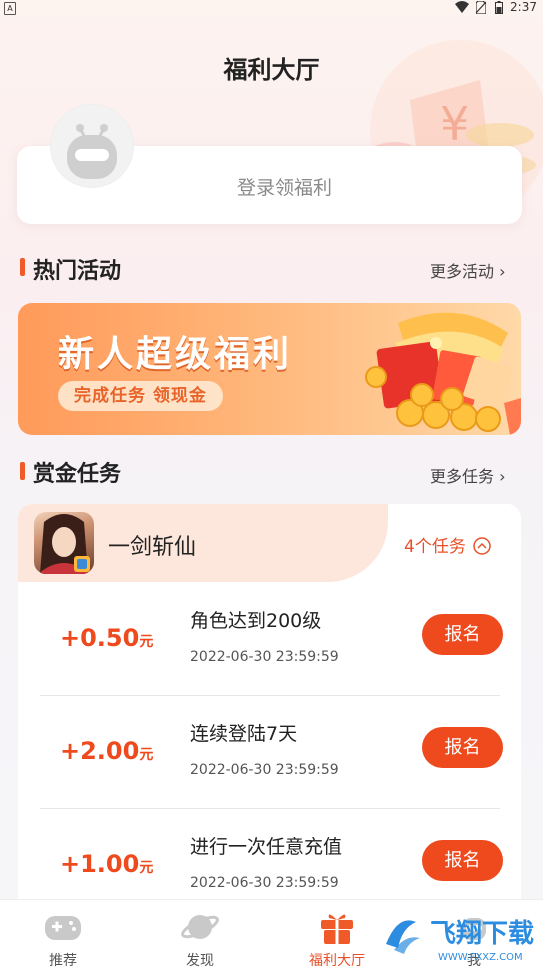 The width and height of the screenshot is (543, 974). Describe the element at coordinates (443, 373) in the screenshot. I see `red-envelope-icon` at that location.